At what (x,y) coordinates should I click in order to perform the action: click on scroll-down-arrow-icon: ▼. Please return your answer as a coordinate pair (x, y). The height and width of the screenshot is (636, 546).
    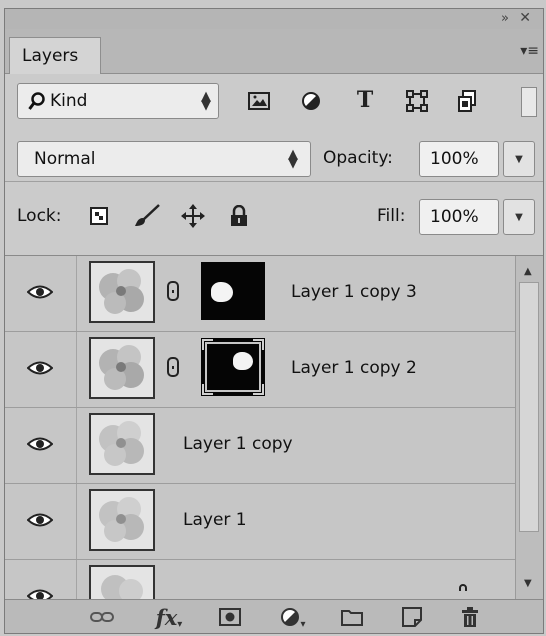
    Looking at the image, I should click on (528, 583).